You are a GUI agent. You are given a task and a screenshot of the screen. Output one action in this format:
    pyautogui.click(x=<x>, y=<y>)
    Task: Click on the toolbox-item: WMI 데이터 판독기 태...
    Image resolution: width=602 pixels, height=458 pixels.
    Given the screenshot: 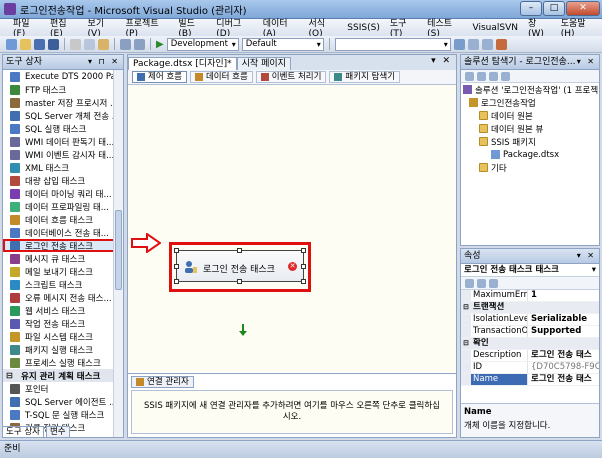 What is the action you would take?
    pyautogui.click(x=59, y=141)
    